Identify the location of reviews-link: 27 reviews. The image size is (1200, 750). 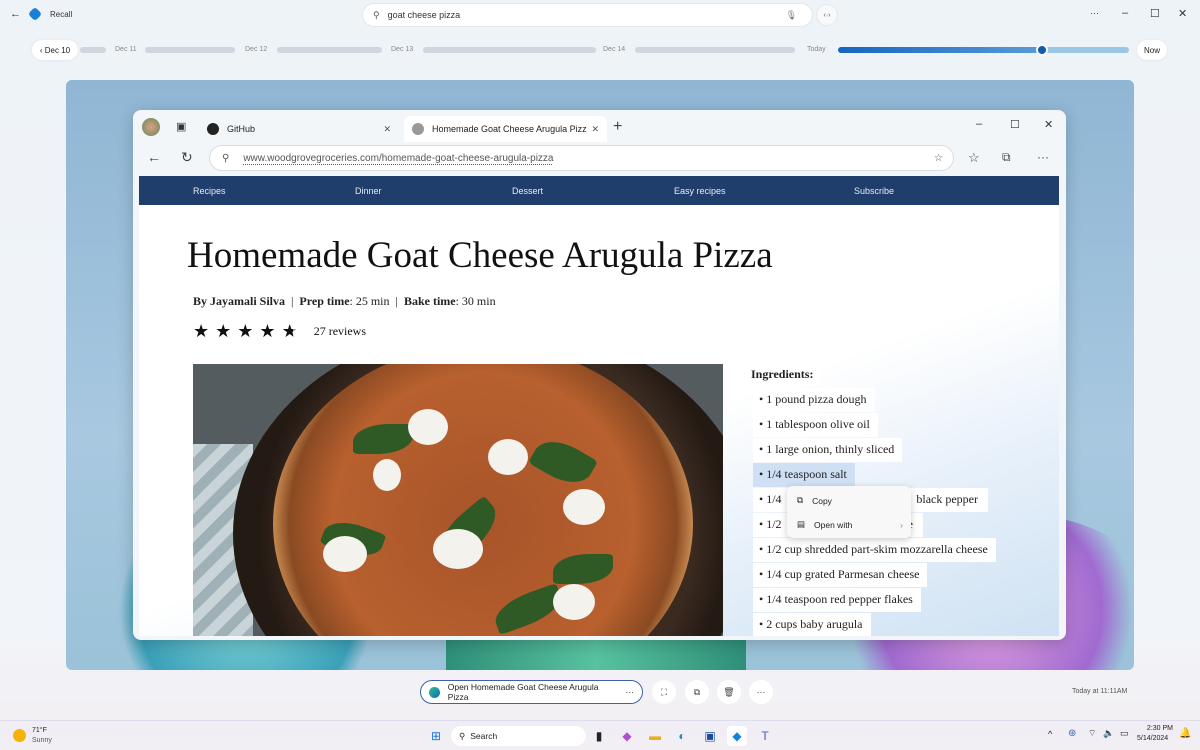
(340, 331).